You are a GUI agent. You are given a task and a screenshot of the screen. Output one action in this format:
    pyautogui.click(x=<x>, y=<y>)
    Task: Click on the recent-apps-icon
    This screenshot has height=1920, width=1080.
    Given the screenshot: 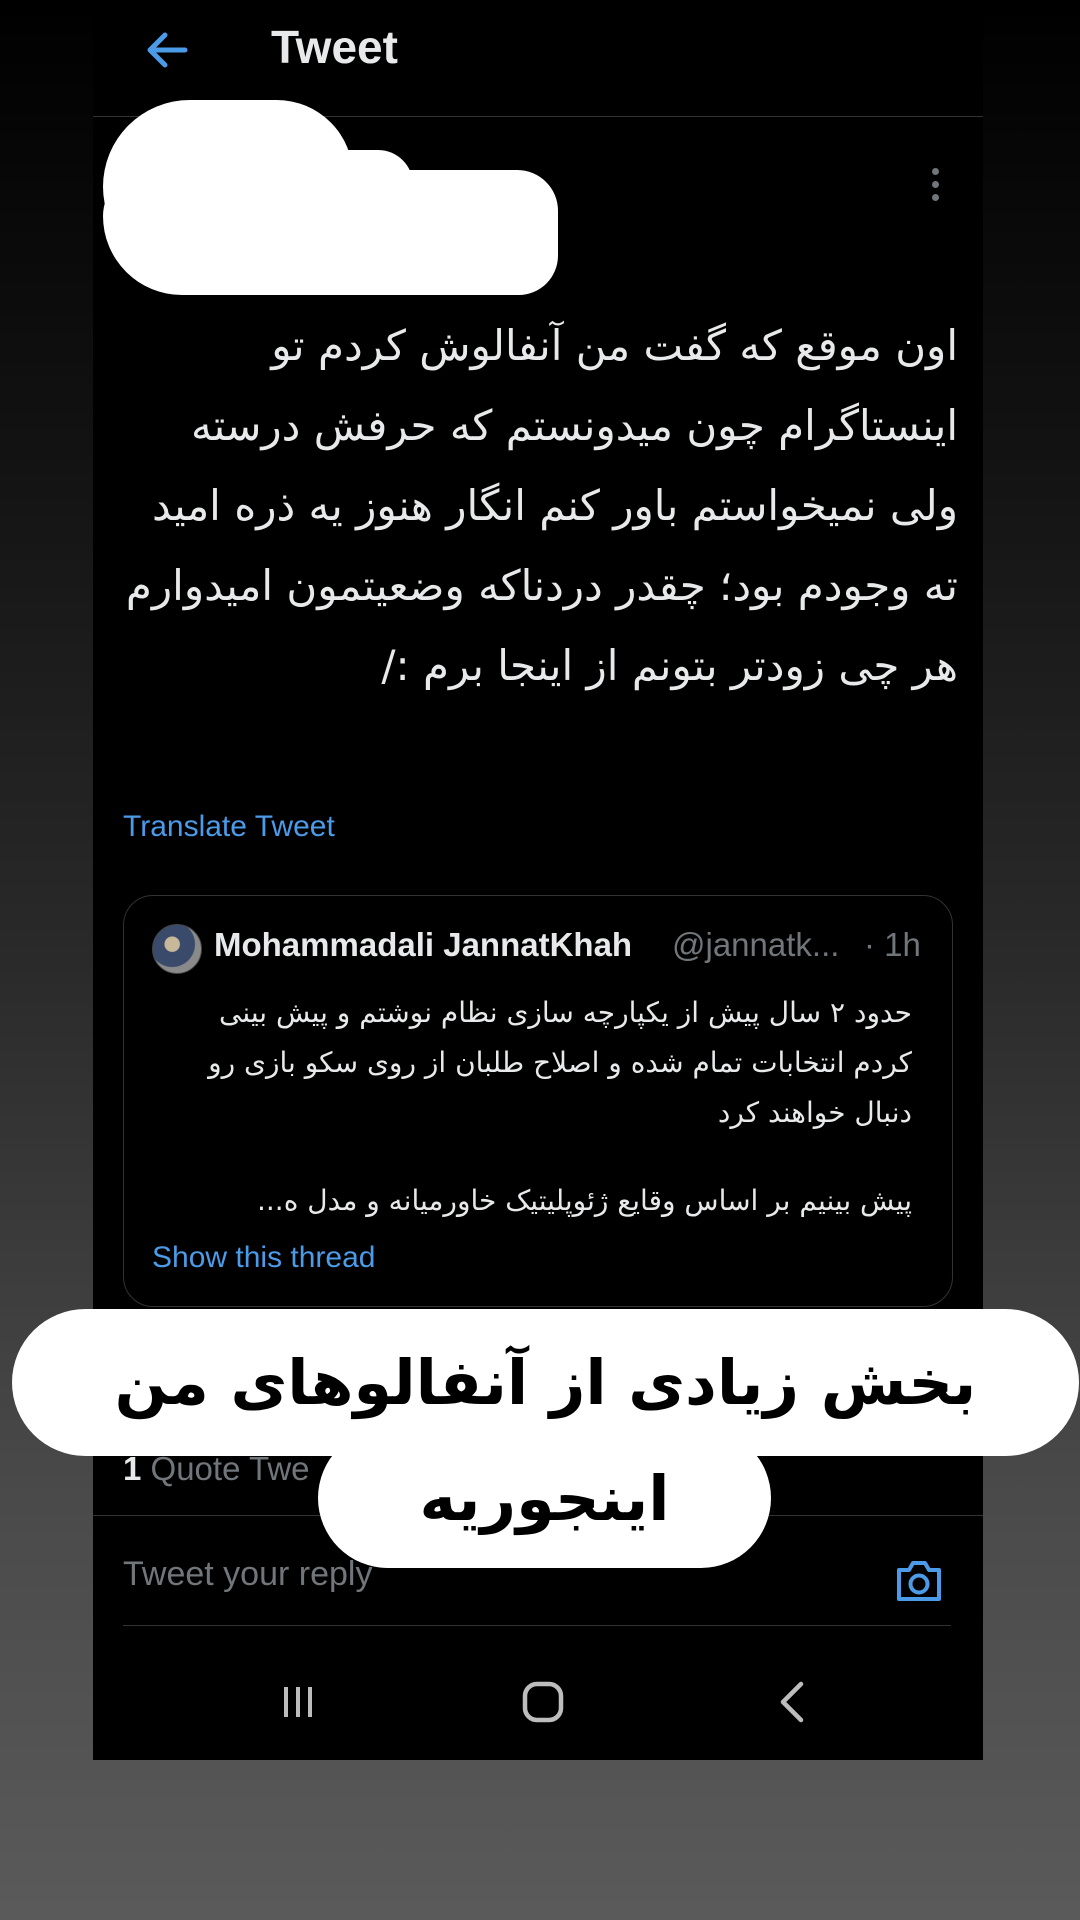 What is the action you would take?
    pyautogui.click(x=298, y=1702)
    